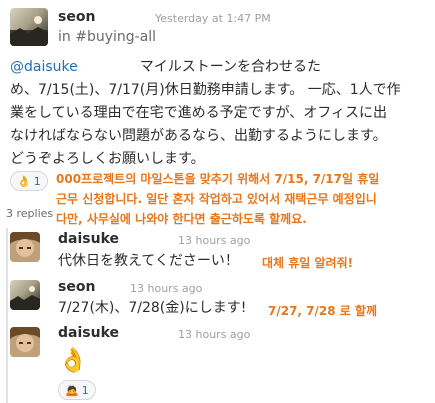 This screenshot has height=403, width=435. Describe the element at coordinates (107, 159) in the screenshot. I see `message-line-5: どうぞよろしくお願いします。` at that location.